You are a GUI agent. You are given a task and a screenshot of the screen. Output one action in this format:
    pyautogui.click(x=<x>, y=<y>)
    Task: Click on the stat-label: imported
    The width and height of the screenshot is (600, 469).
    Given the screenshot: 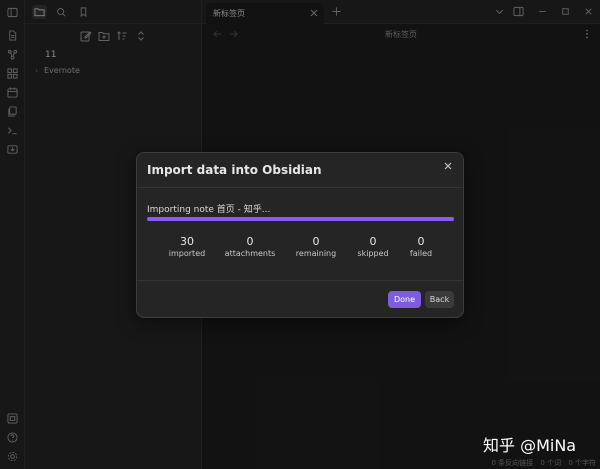 What is the action you would take?
    pyautogui.click(x=187, y=253)
    